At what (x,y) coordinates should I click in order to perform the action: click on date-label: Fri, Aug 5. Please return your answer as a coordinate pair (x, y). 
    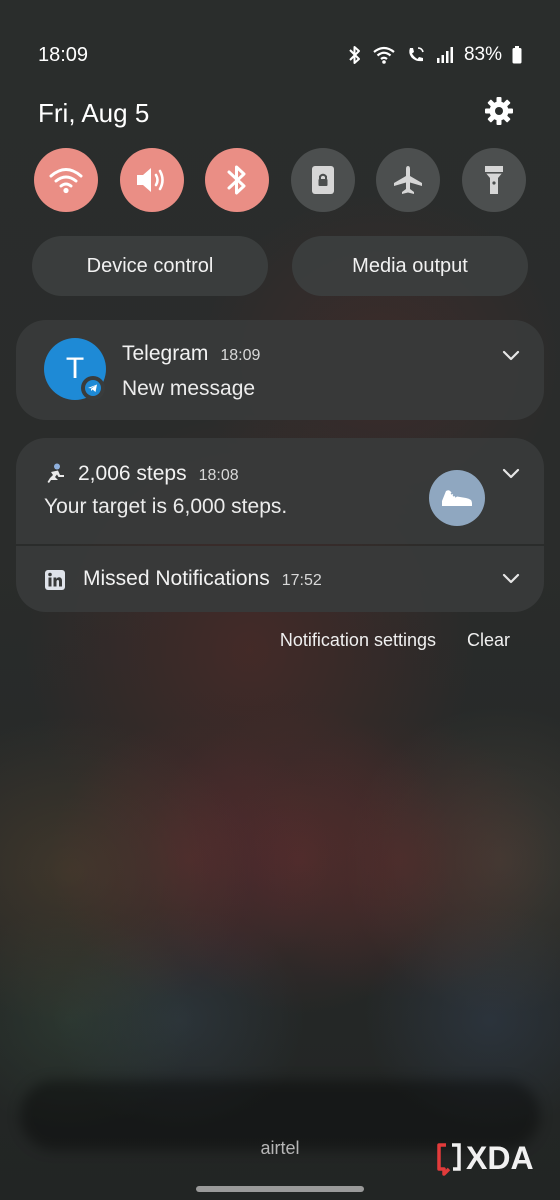
    Looking at the image, I should click on (94, 113).